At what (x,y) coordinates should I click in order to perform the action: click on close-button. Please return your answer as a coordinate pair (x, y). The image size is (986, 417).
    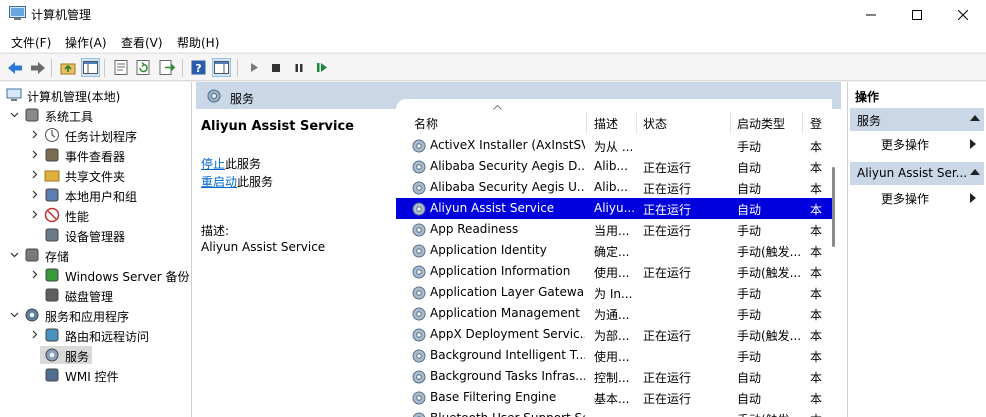
    Looking at the image, I should click on (963, 15).